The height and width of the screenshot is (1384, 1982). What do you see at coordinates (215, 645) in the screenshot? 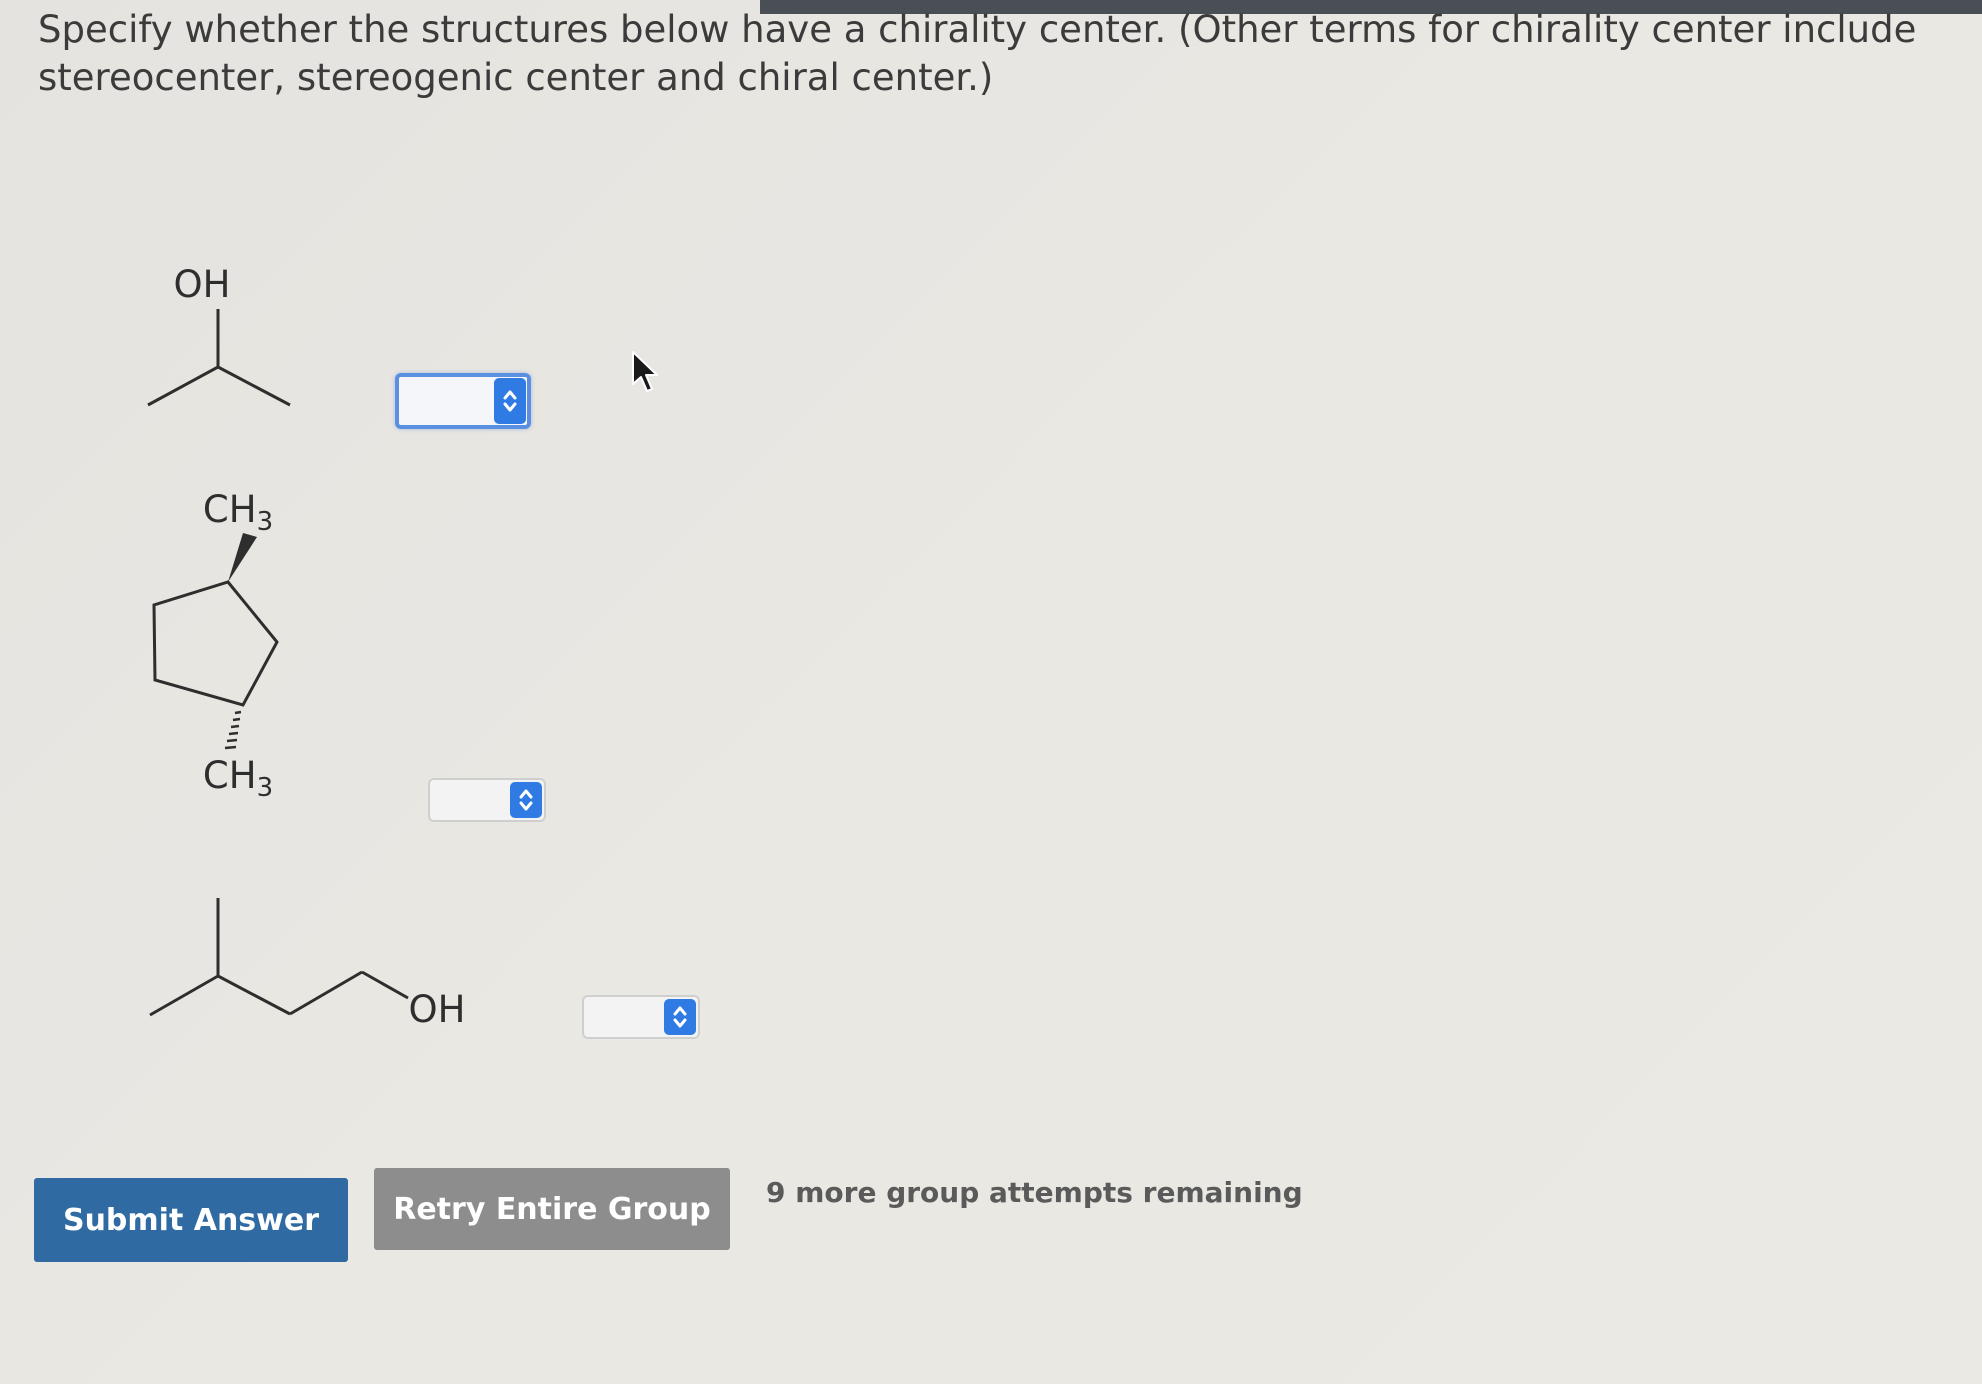
I see `molecule-2-structure: CH3 CH3` at bounding box center [215, 645].